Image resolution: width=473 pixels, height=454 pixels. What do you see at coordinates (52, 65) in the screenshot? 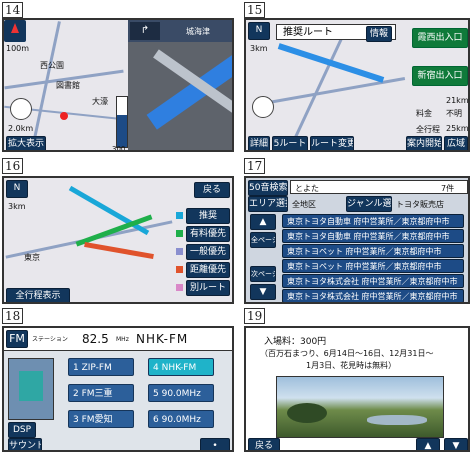
I see `place-label: 西公園` at bounding box center [52, 65].